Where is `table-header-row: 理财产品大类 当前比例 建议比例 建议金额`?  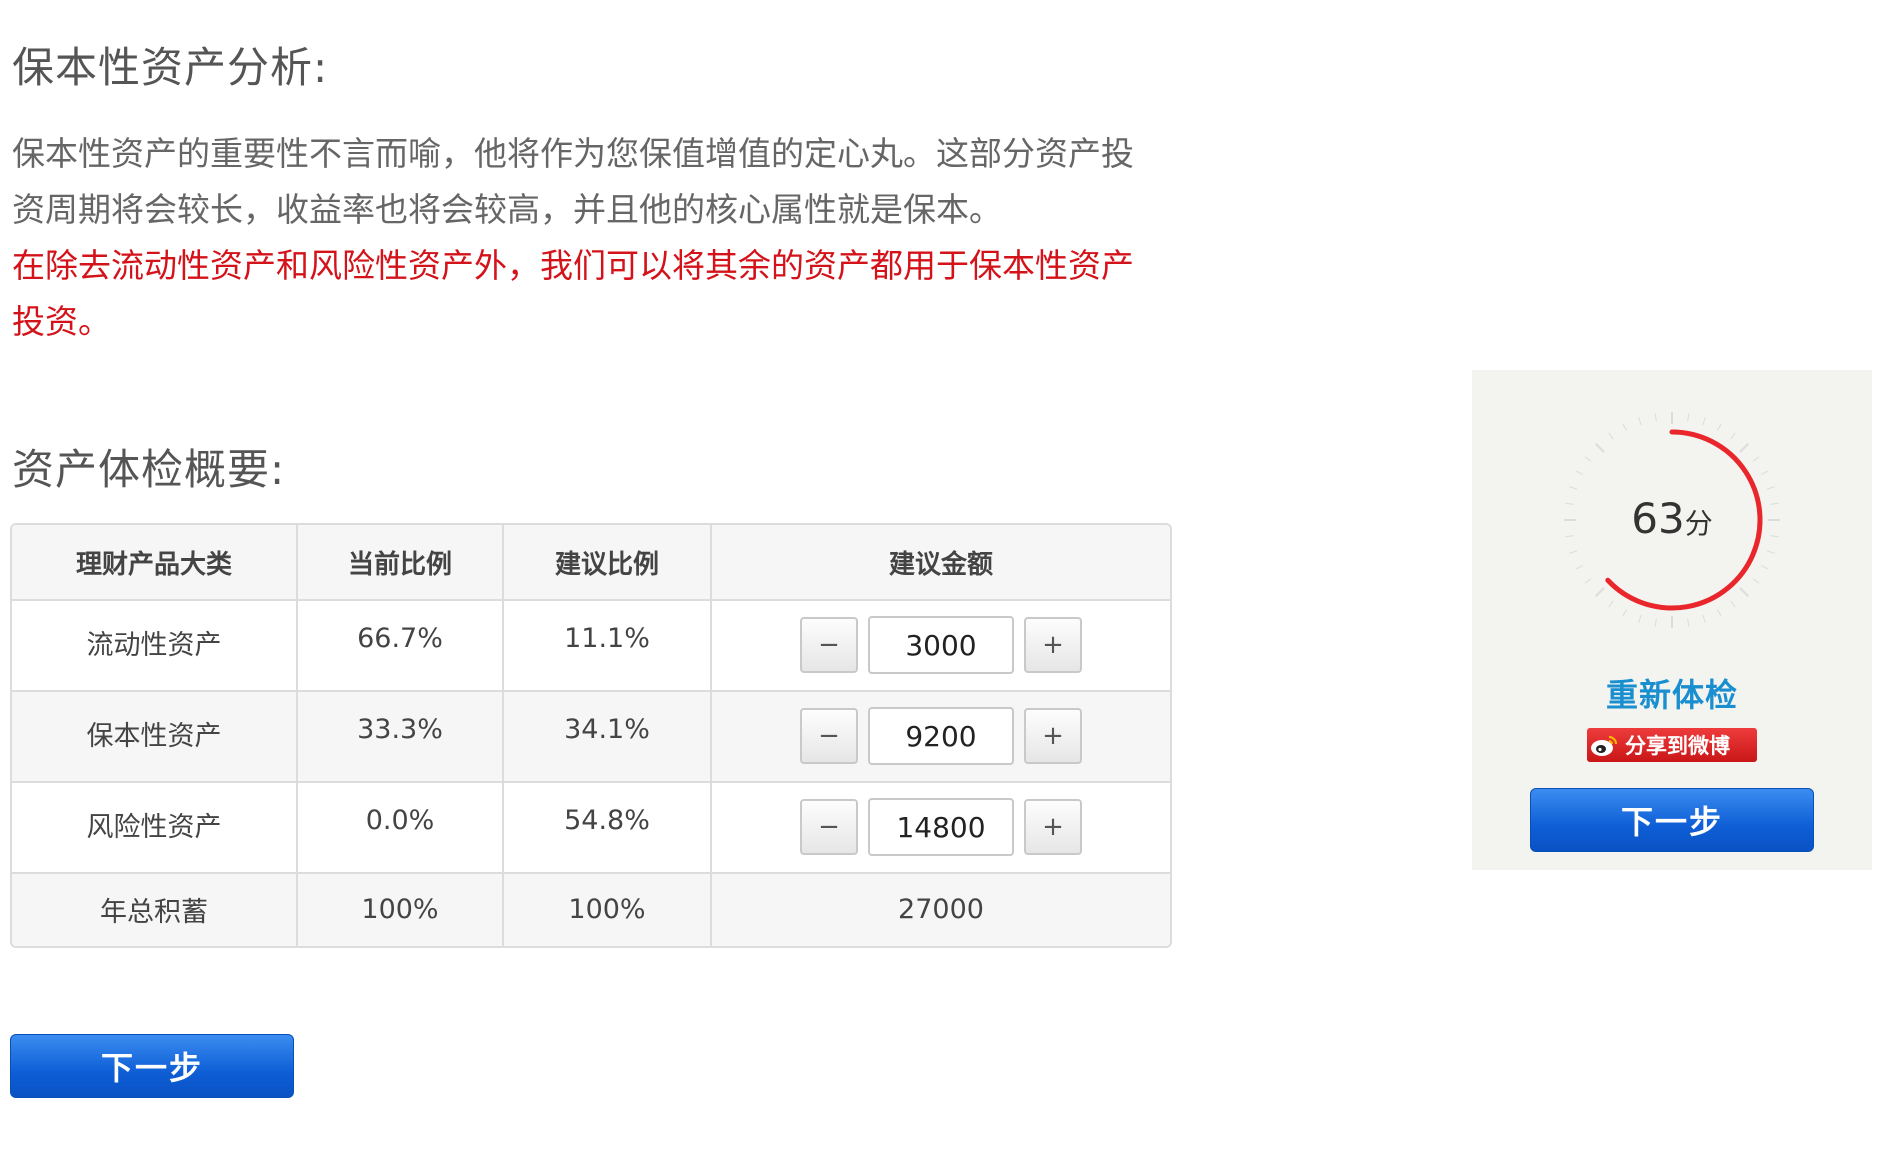
table-header-row: 理财产品大类 当前比例 建议比例 建议金额 is located at coordinates (591, 563).